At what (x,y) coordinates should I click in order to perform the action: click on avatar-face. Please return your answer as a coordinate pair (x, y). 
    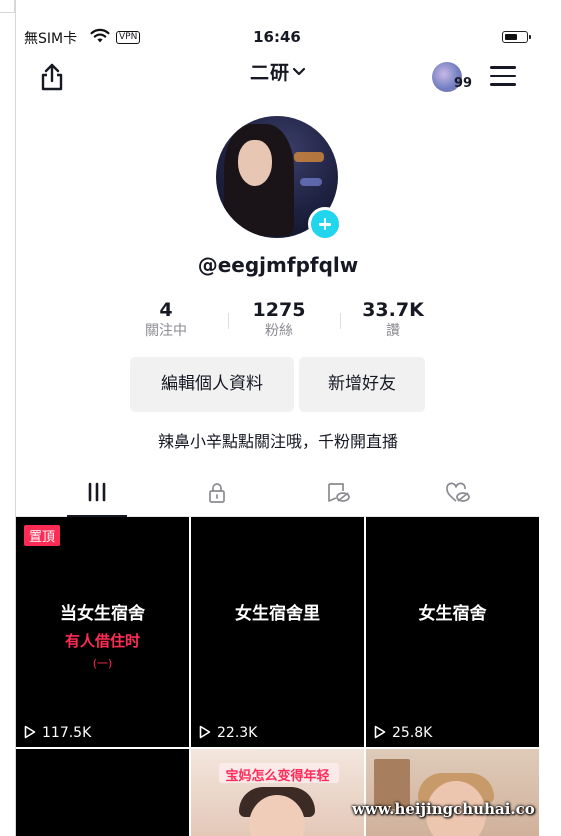
    Looking at the image, I should click on (255, 163).